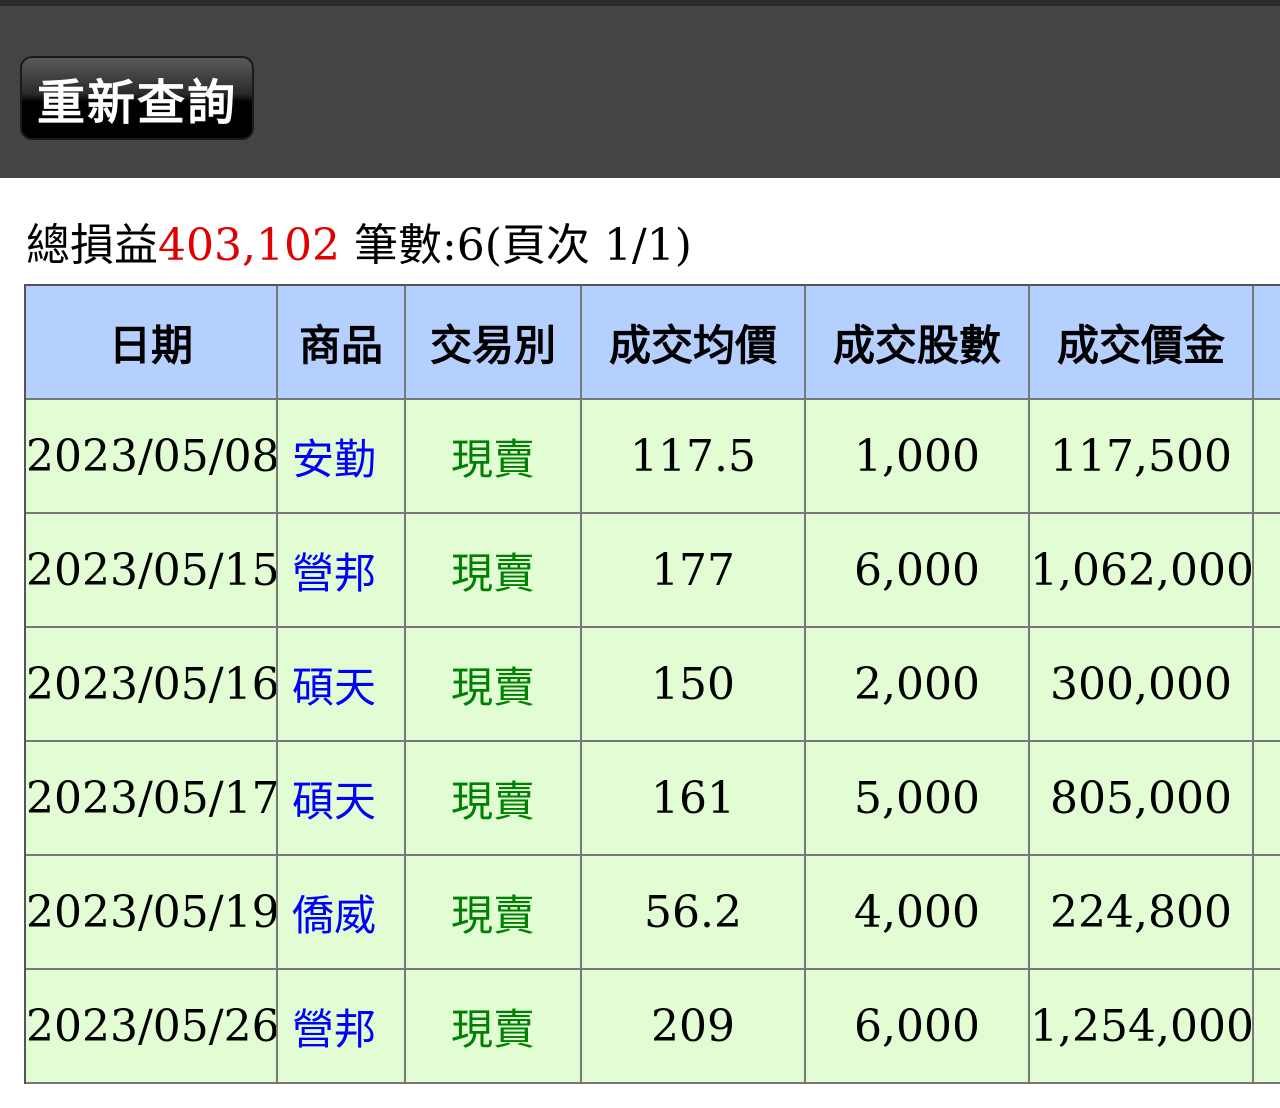 The image size is (1280, 1108). I want to click on cell-avg-price: 150, so click(694, 685).